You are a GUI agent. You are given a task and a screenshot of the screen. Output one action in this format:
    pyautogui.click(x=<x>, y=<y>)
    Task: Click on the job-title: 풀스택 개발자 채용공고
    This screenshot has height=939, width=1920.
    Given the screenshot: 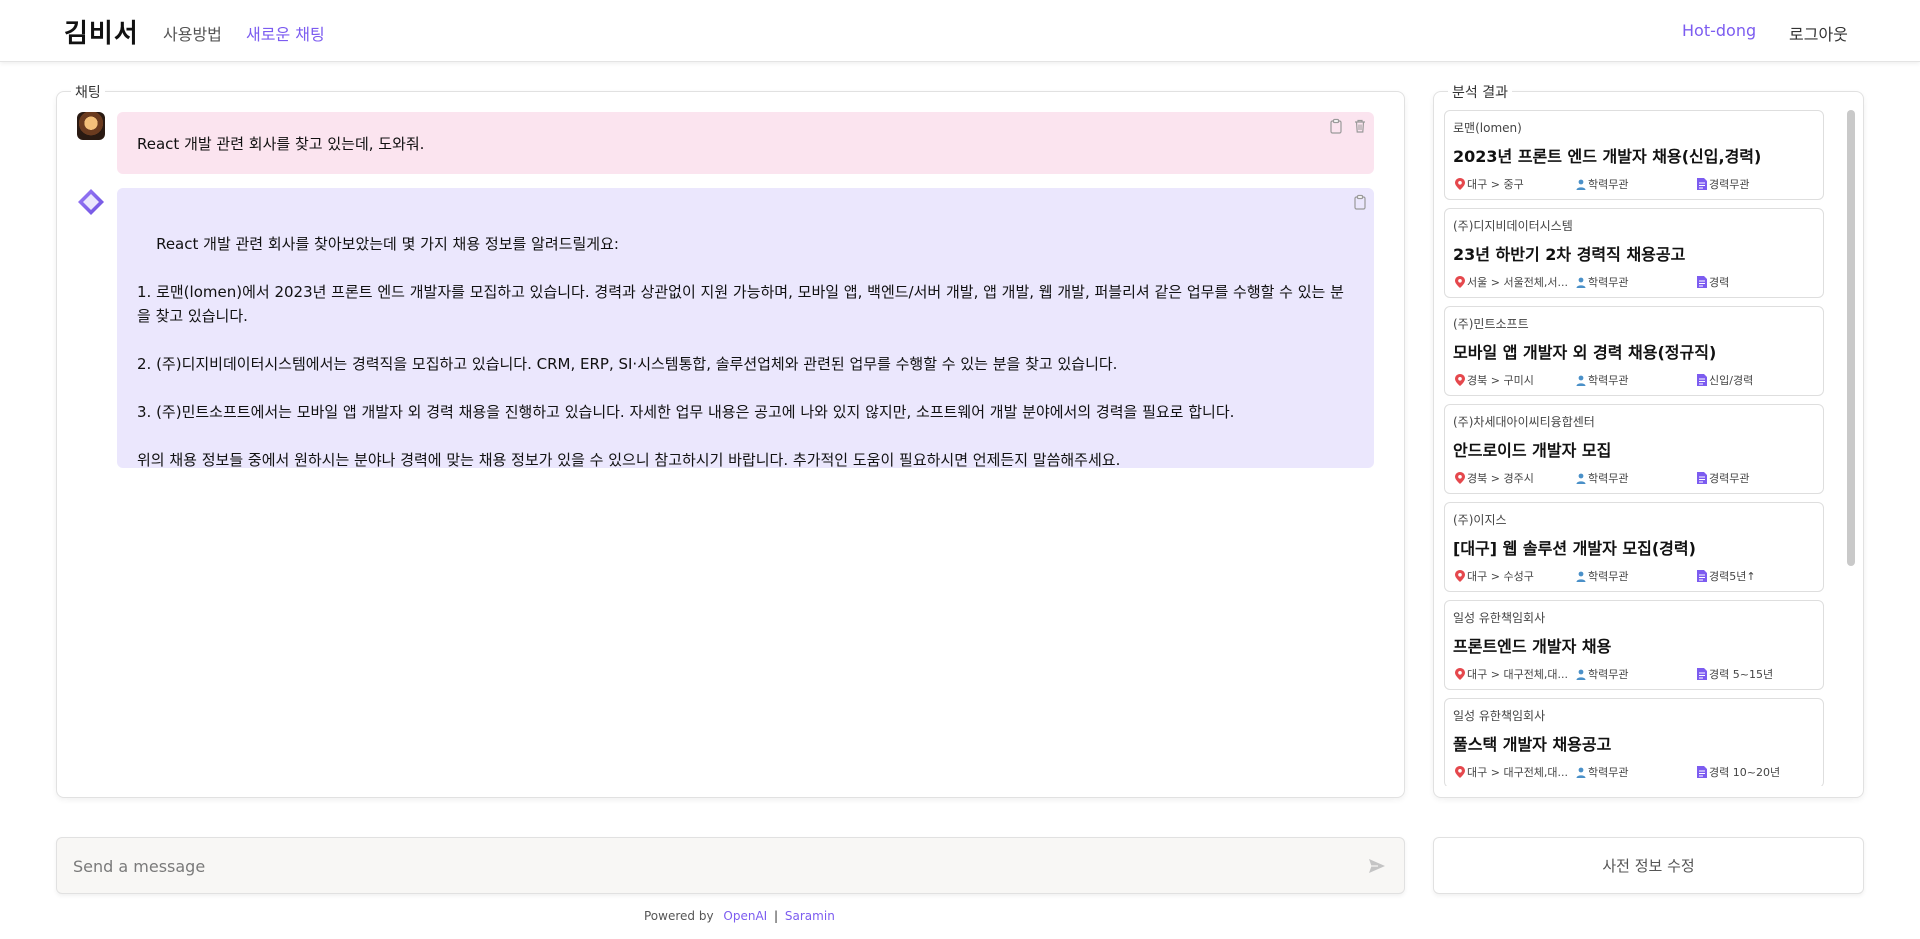 What is the action you would take?
    pyautogui.click(x=1634, y=742)
    